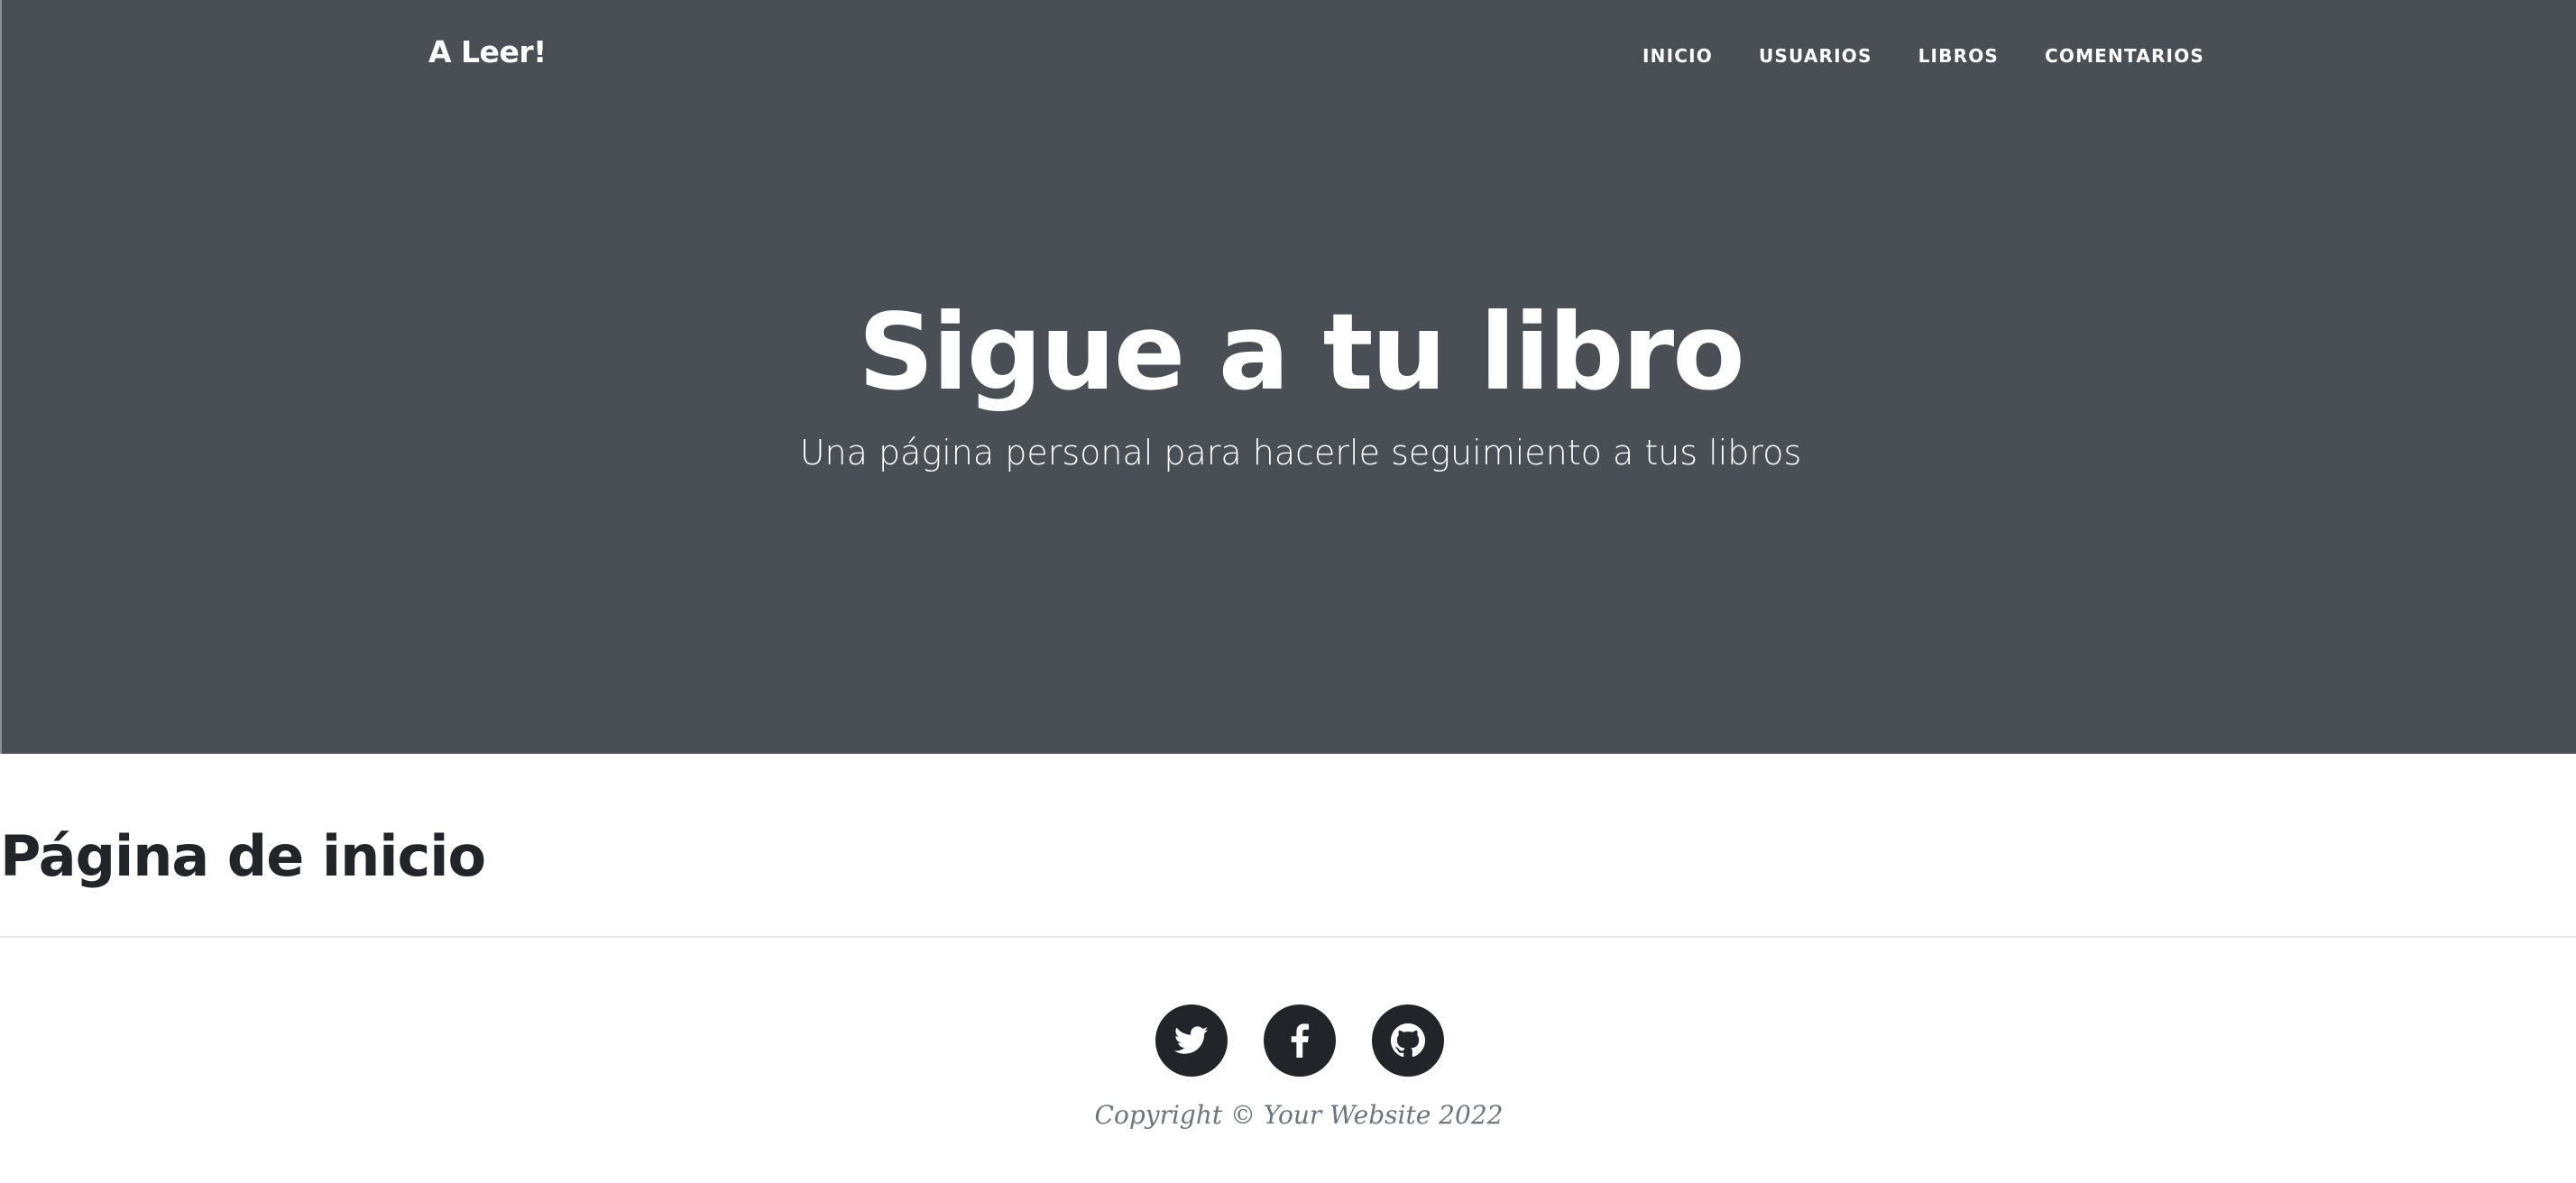  I want to click on twitter-button, so click(1191, 1040).